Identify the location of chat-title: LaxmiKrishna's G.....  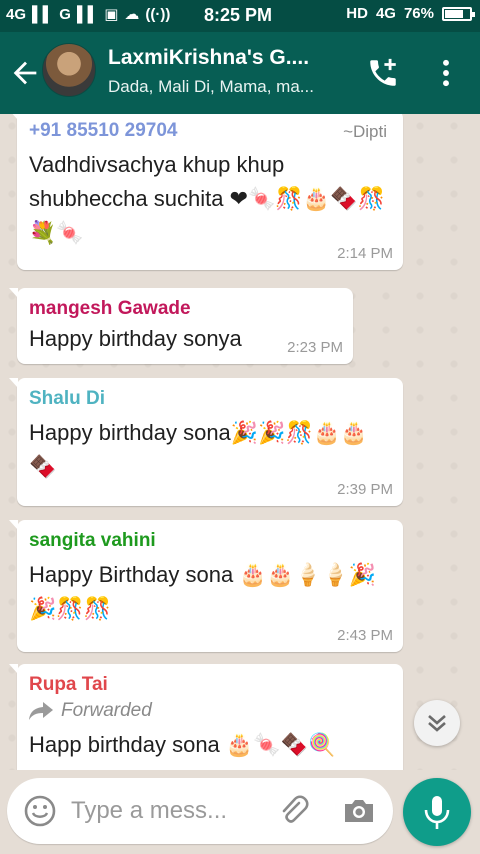
(209, 57).